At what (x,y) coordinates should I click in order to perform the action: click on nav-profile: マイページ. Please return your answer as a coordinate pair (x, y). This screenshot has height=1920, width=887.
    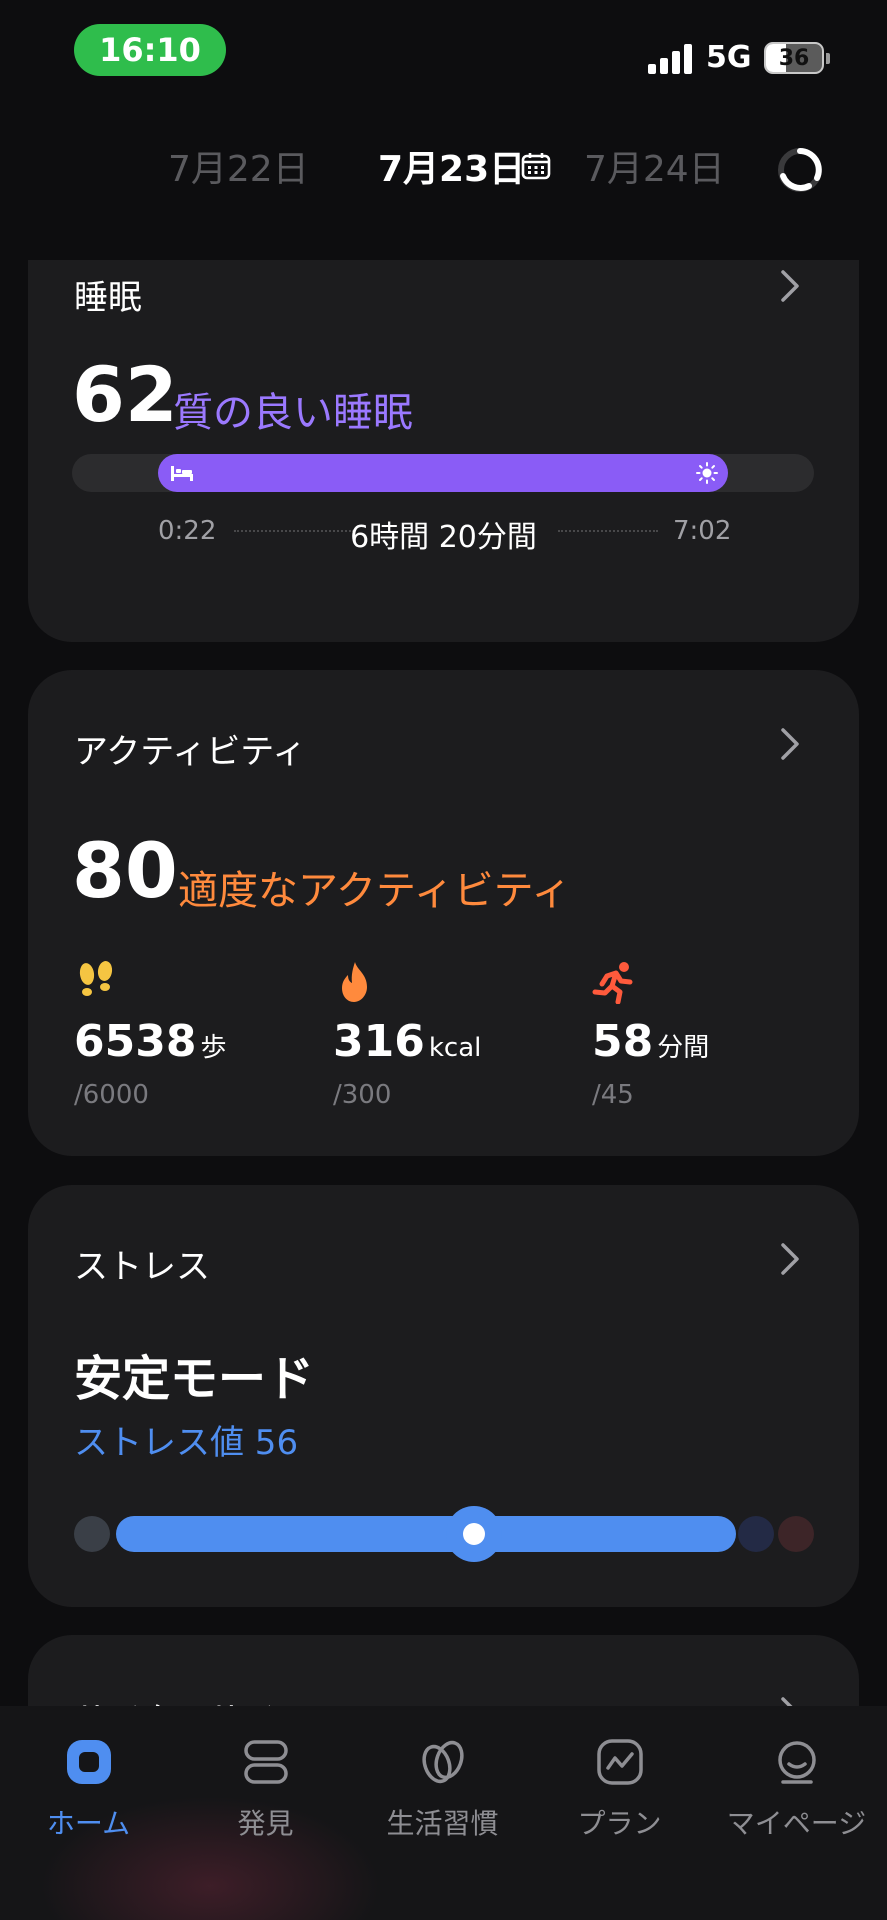
    Looking at the image, I should click on (796, 1786).